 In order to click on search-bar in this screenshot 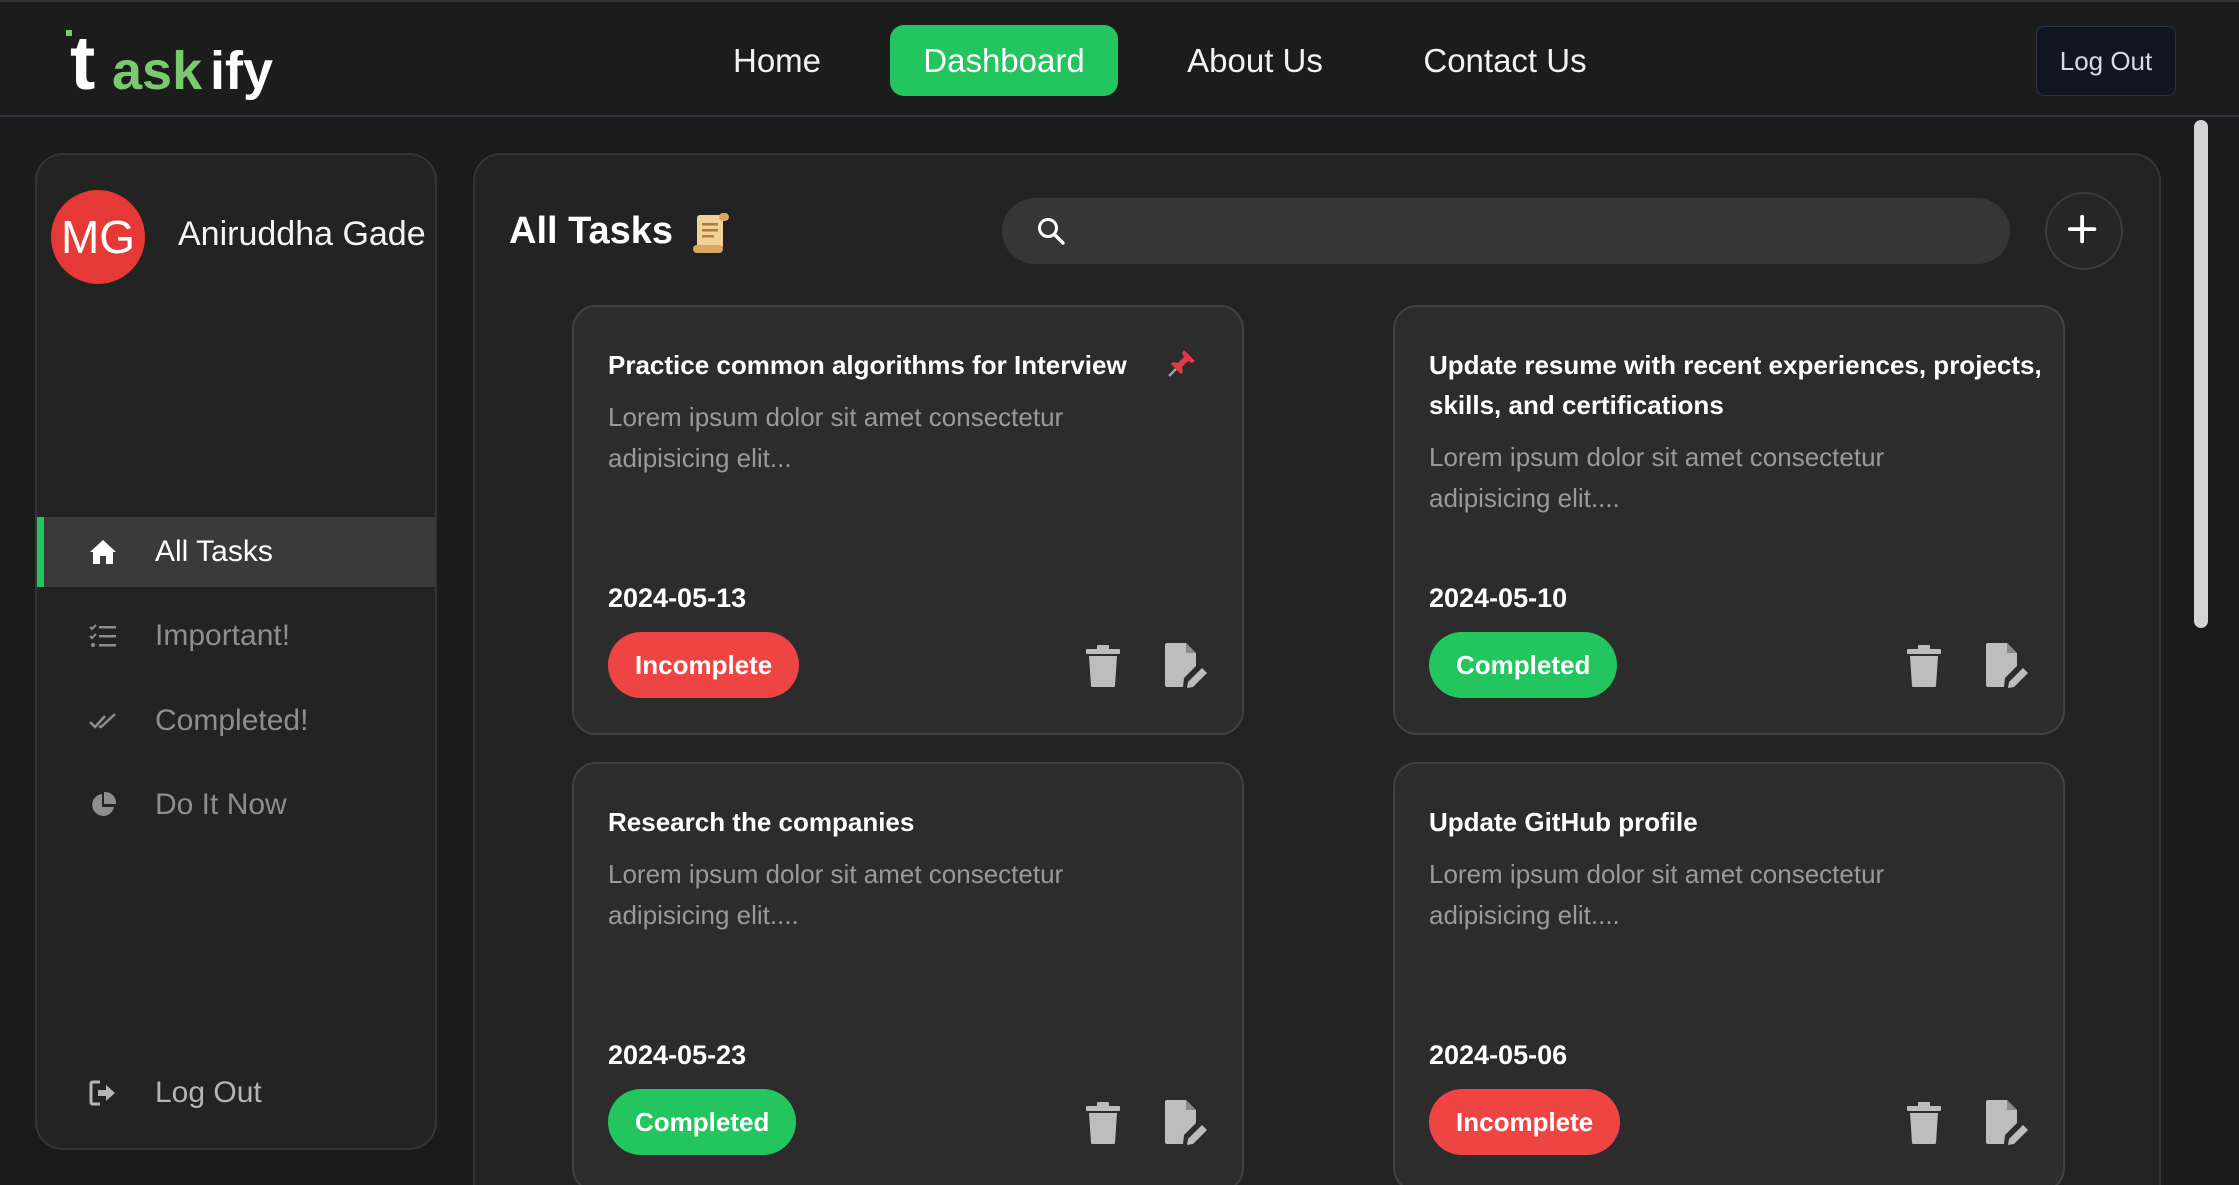, I will do `click(1506, 232)`.